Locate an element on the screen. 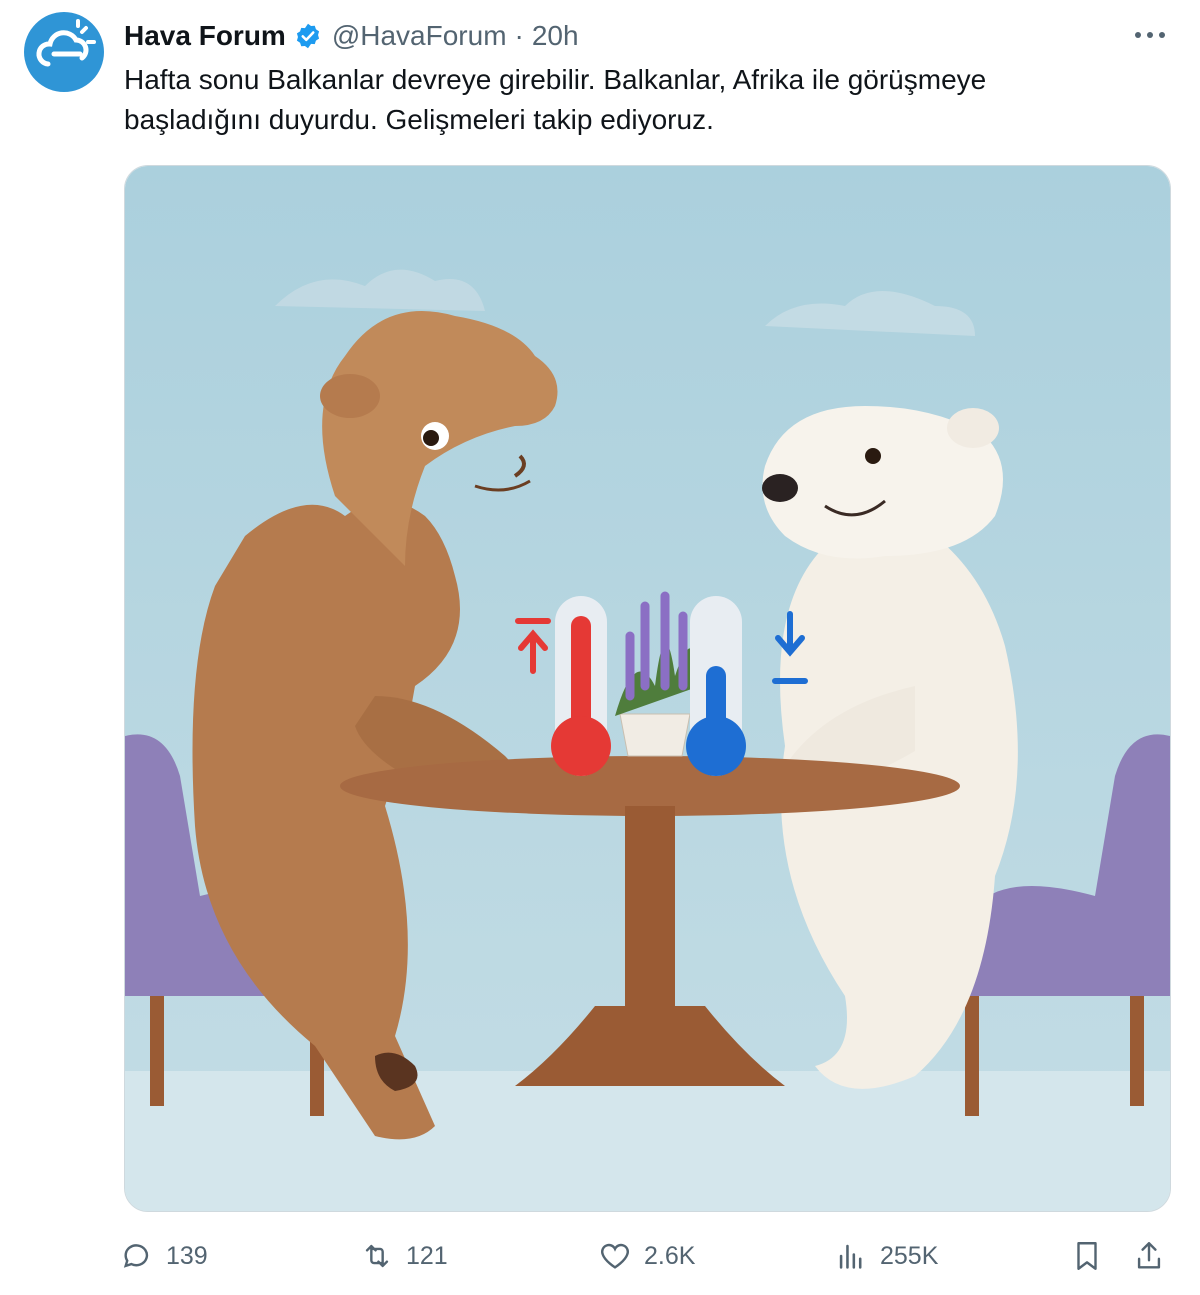  retweet-icon is located at coordinates (377, 1256).